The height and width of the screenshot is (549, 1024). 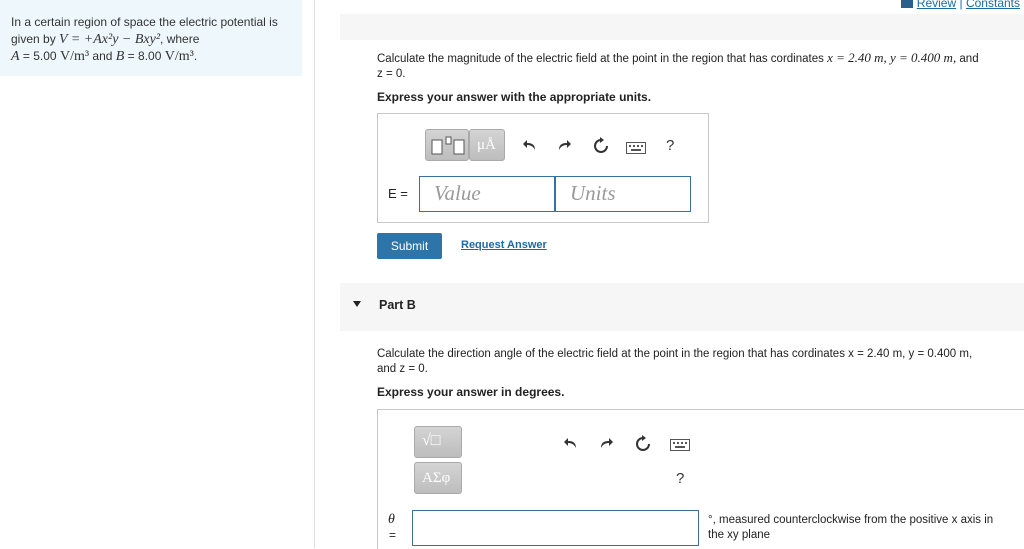 I want to click on review-icon, so click(x=906, y=4).